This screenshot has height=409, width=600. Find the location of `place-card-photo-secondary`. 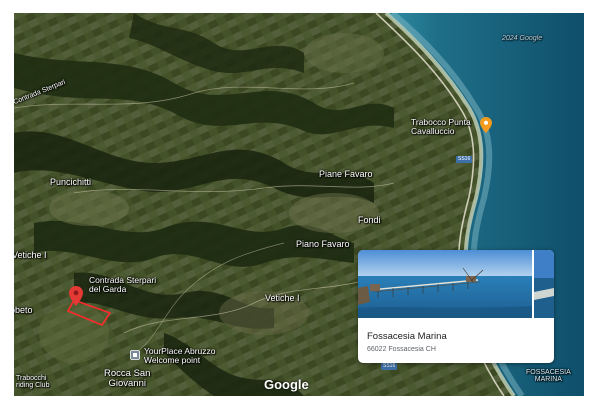

place-card-photo-secondary is located at coordinates (544, 284).